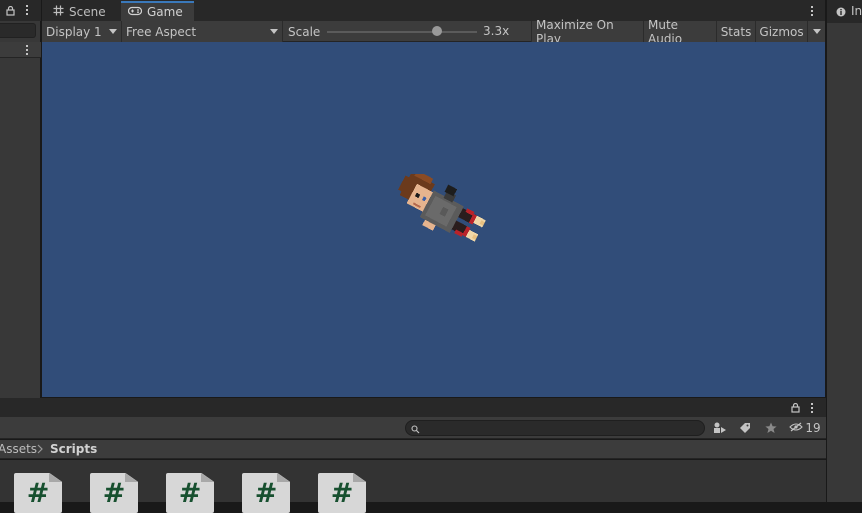  What do you see at coordinates (202, 31) in the screenshot?
I see `aspect-dropdown: Free Aspect` at bounding box center [202, 31].